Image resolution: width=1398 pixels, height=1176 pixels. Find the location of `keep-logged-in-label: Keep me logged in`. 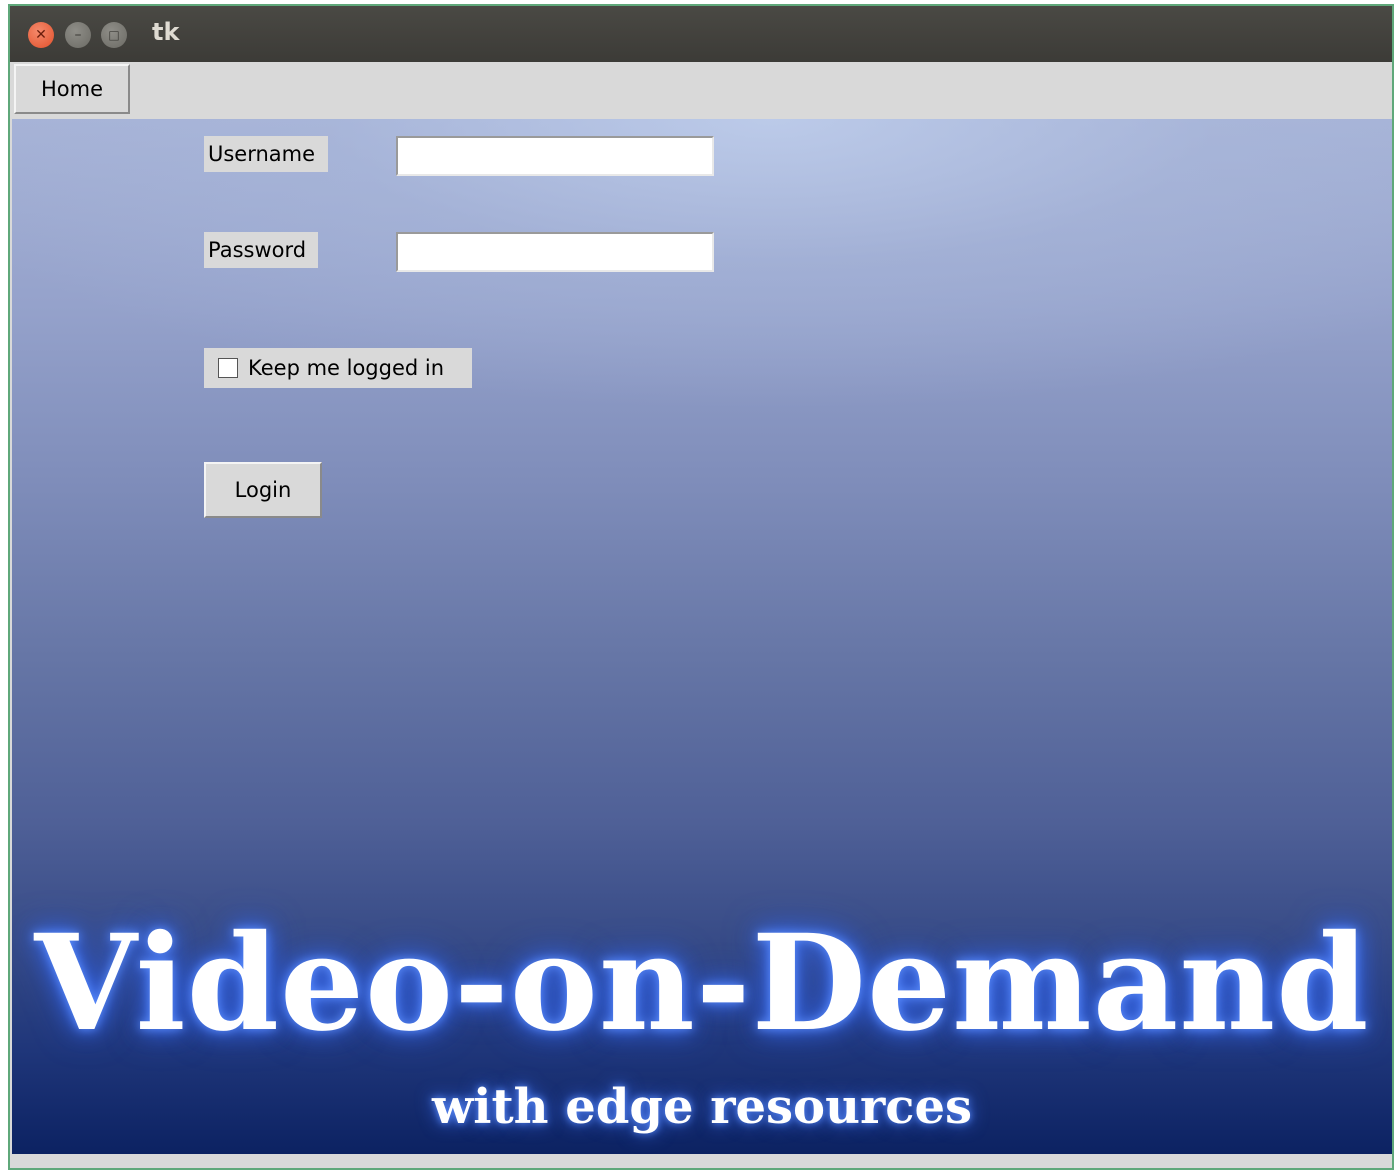

keep-logged-in-label: Keep me logged in is located at coordinates (346, 368).